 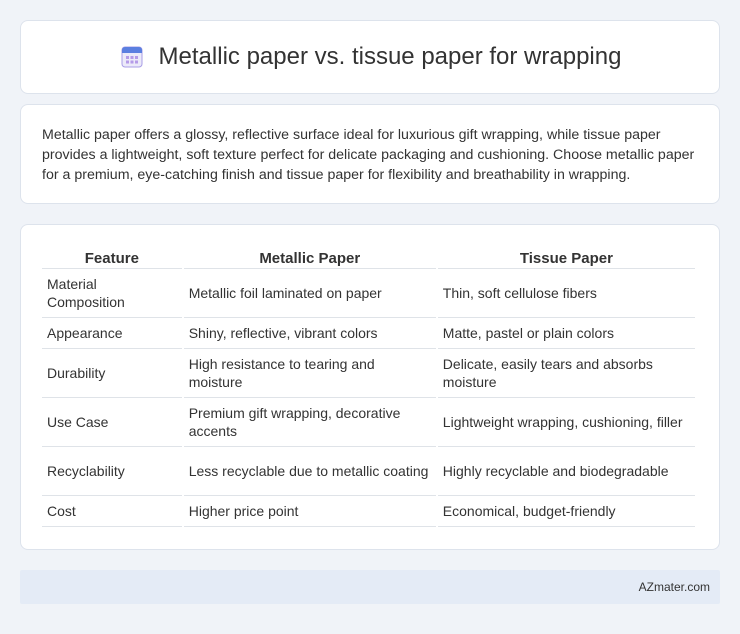 I want to click on row-metallic: Metallic foil laminated on paper, so click(x=309, y=293).